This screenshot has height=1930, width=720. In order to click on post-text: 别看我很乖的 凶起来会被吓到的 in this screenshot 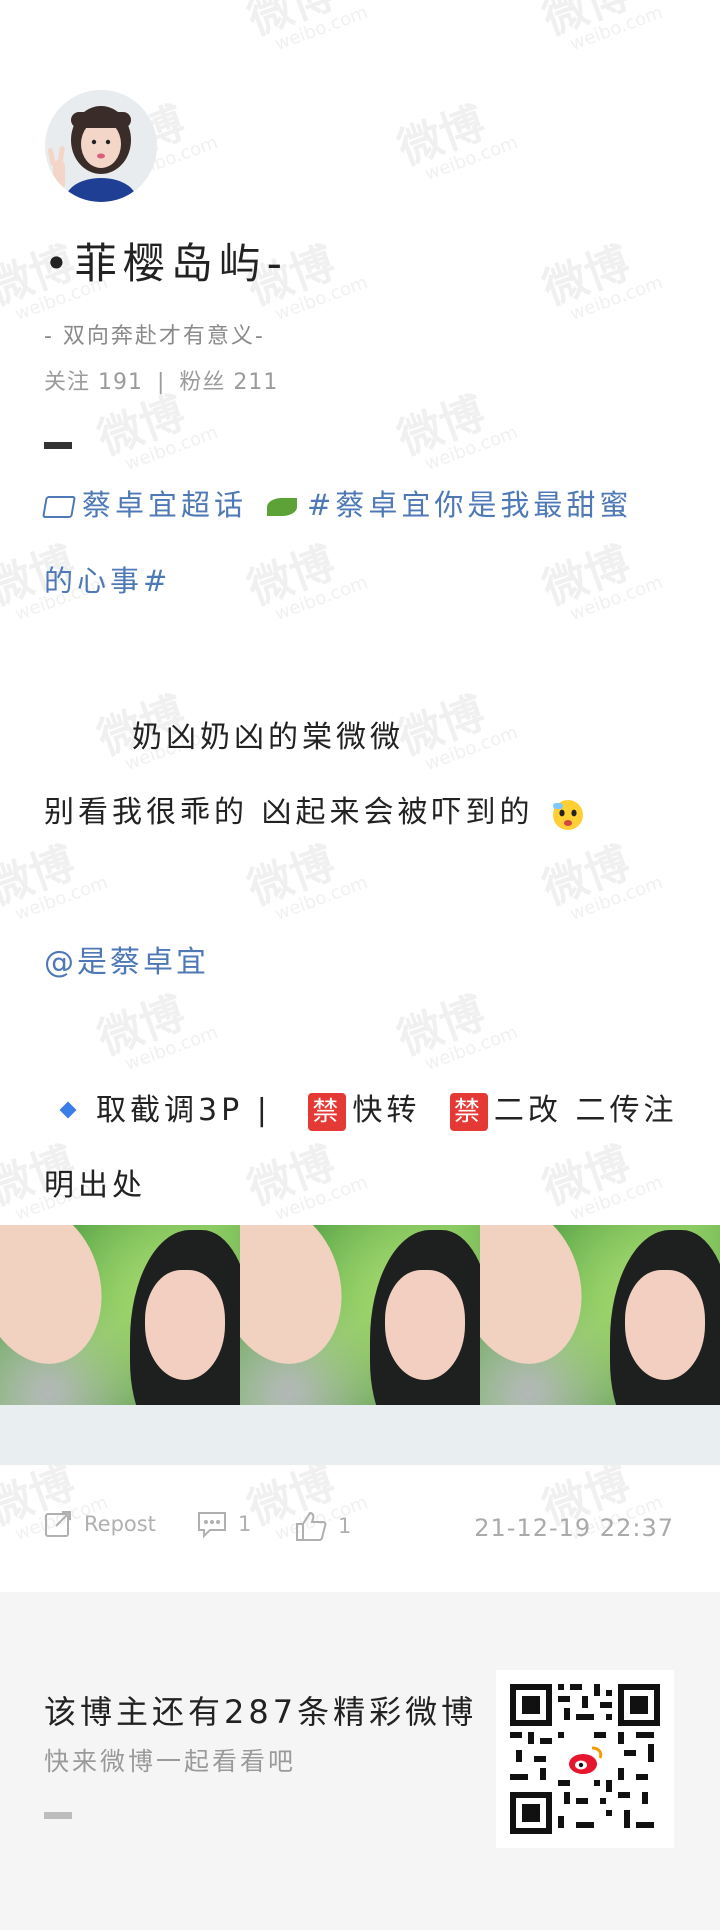, I will do `click(289, 812)`.